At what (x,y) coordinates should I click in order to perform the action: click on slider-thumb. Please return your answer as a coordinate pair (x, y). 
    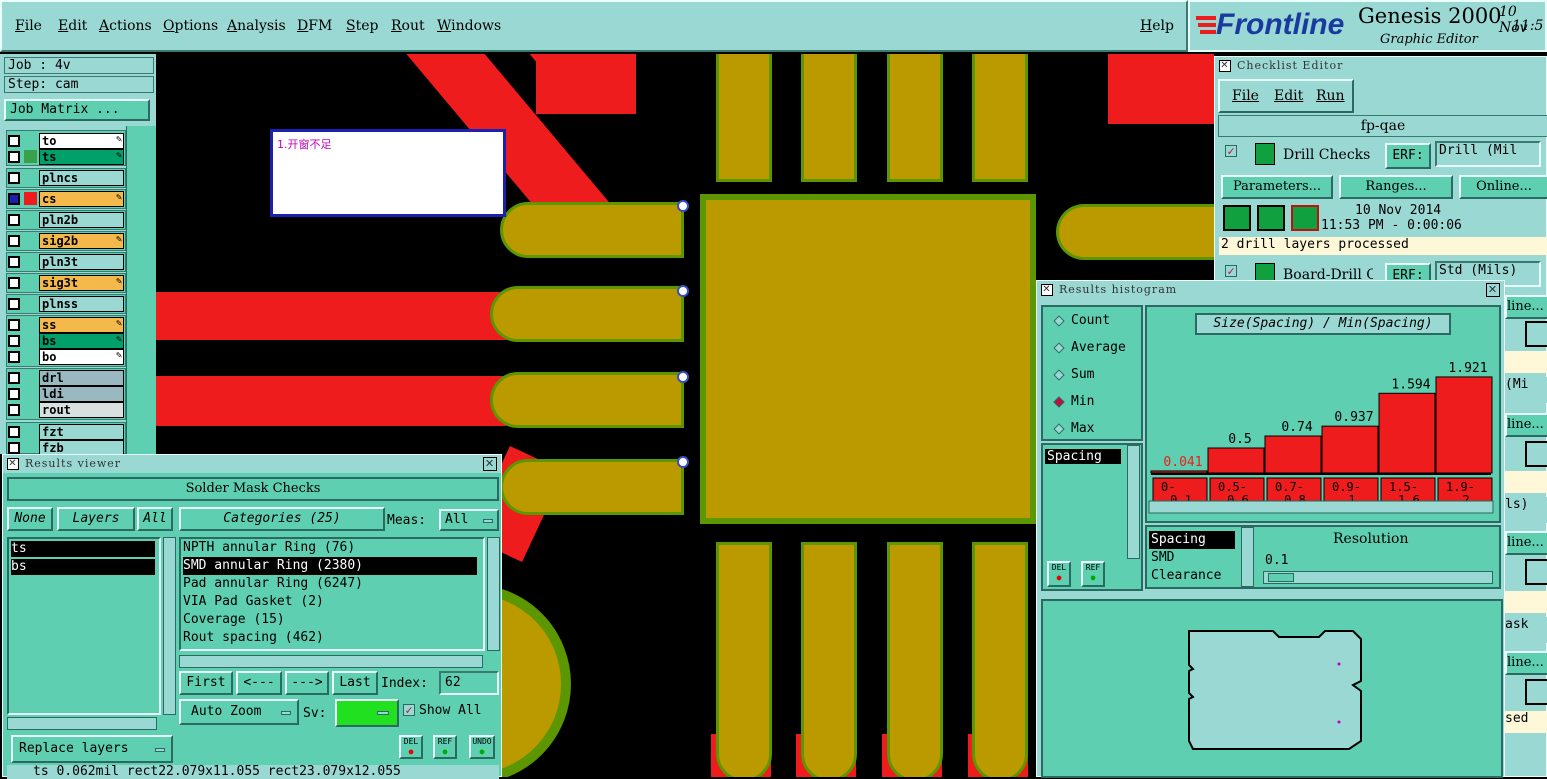
    Looking at the image, I should click on (1281, 577).